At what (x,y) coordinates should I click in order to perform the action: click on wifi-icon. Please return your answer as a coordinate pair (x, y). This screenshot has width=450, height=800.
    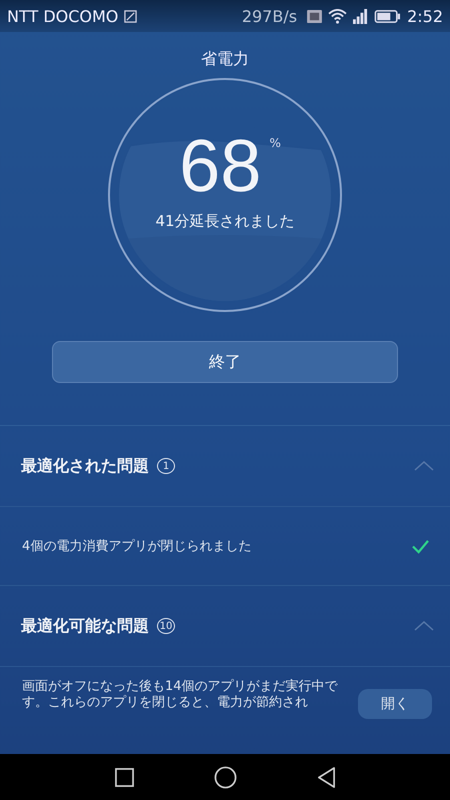
    Looking at the image, I should click on (338, 16).